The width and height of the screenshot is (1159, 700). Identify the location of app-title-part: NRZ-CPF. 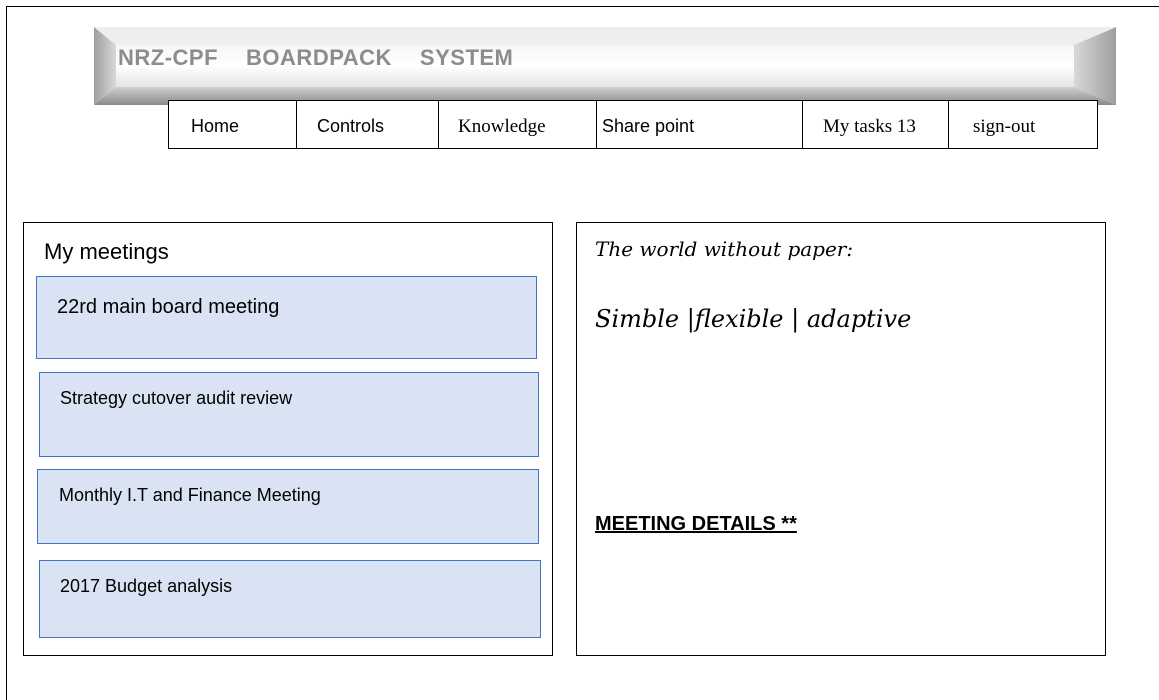
(168, 57).